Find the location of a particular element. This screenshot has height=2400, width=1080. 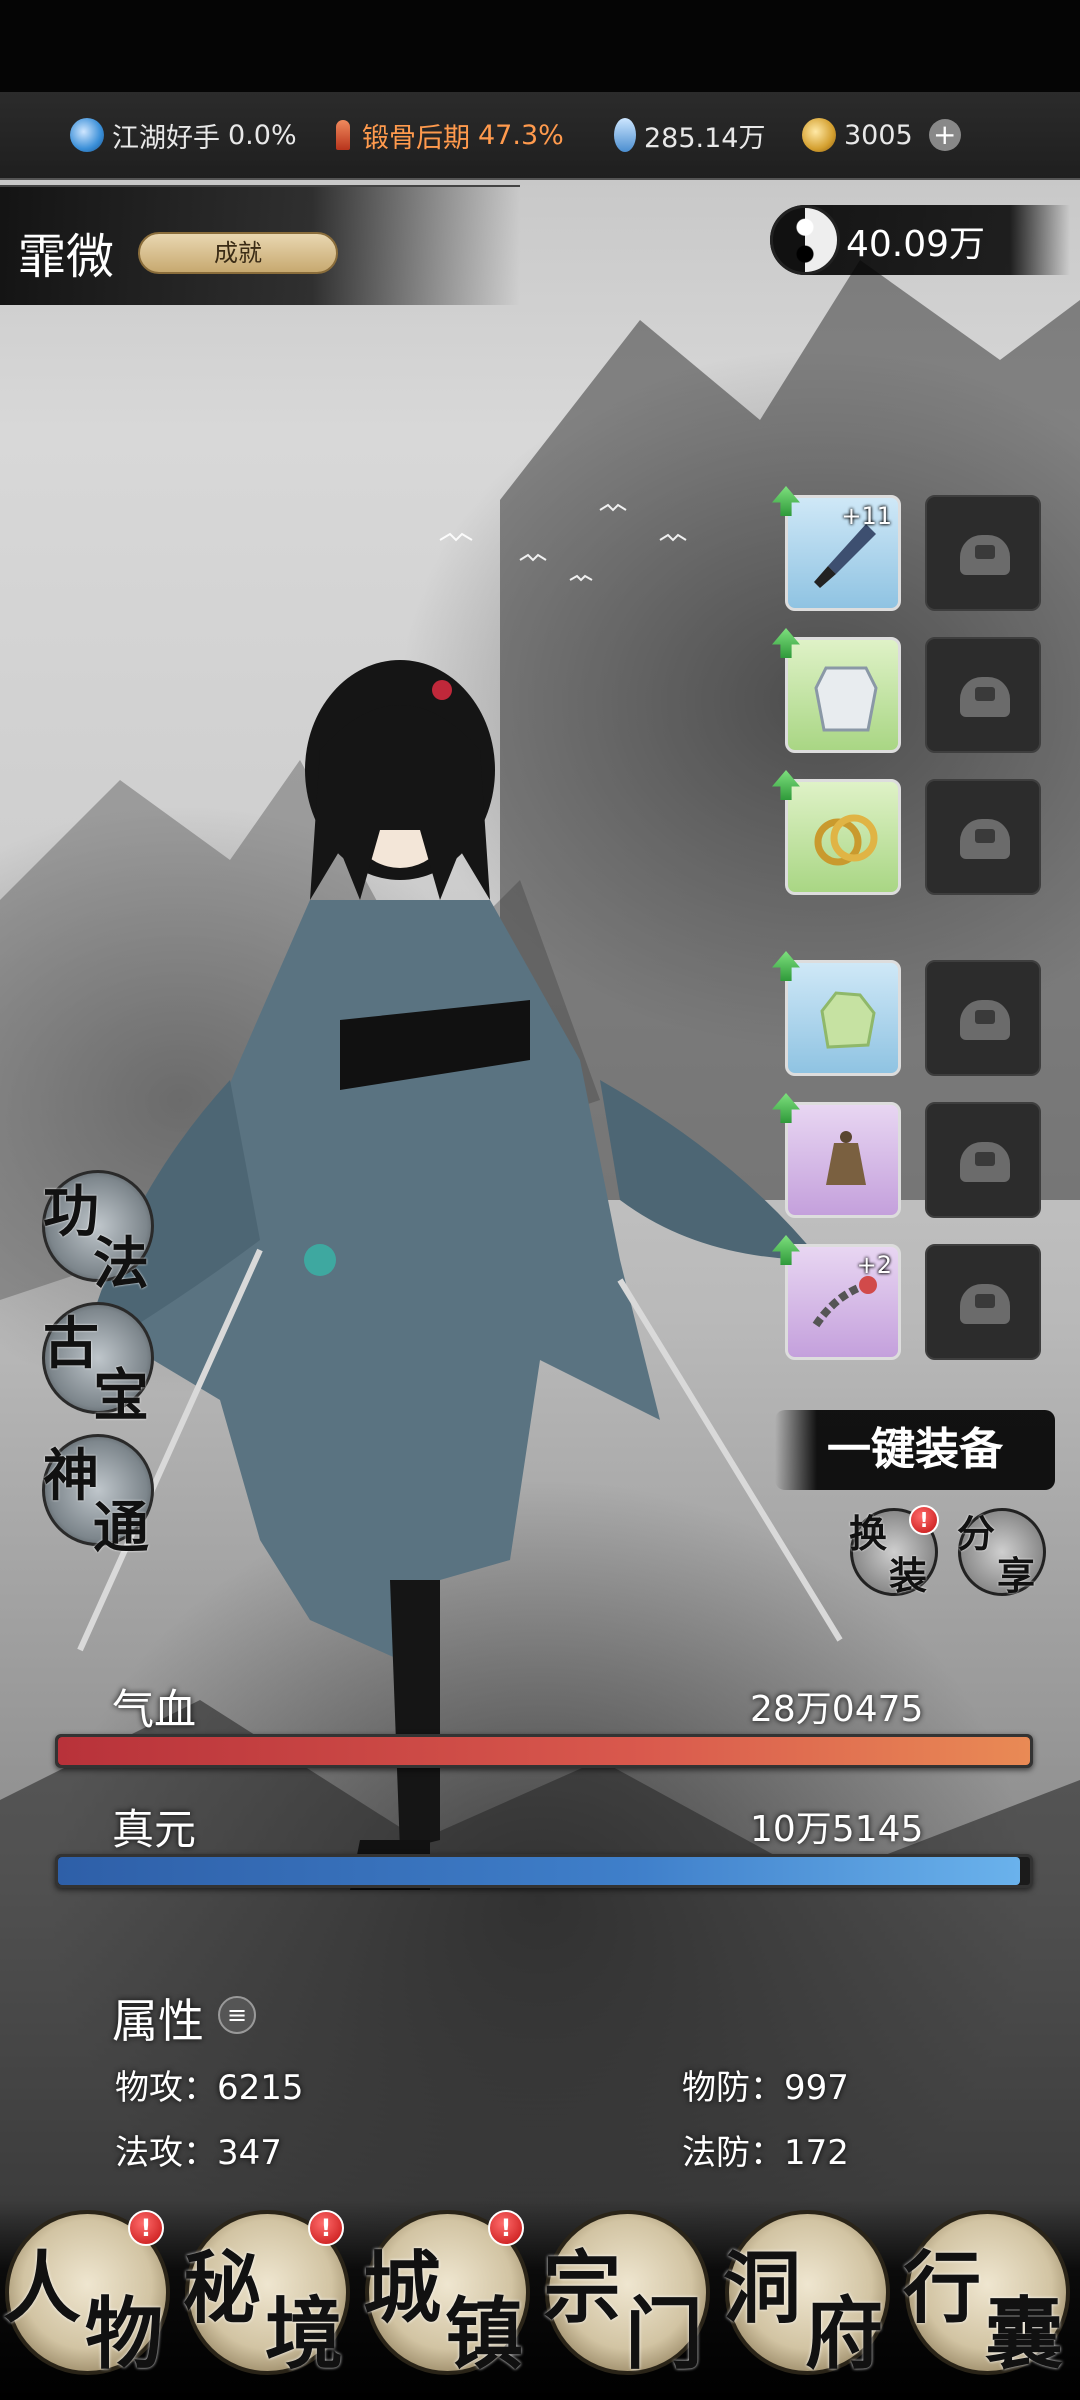

player-name: 霏微 is located at coordinates (66, 257).